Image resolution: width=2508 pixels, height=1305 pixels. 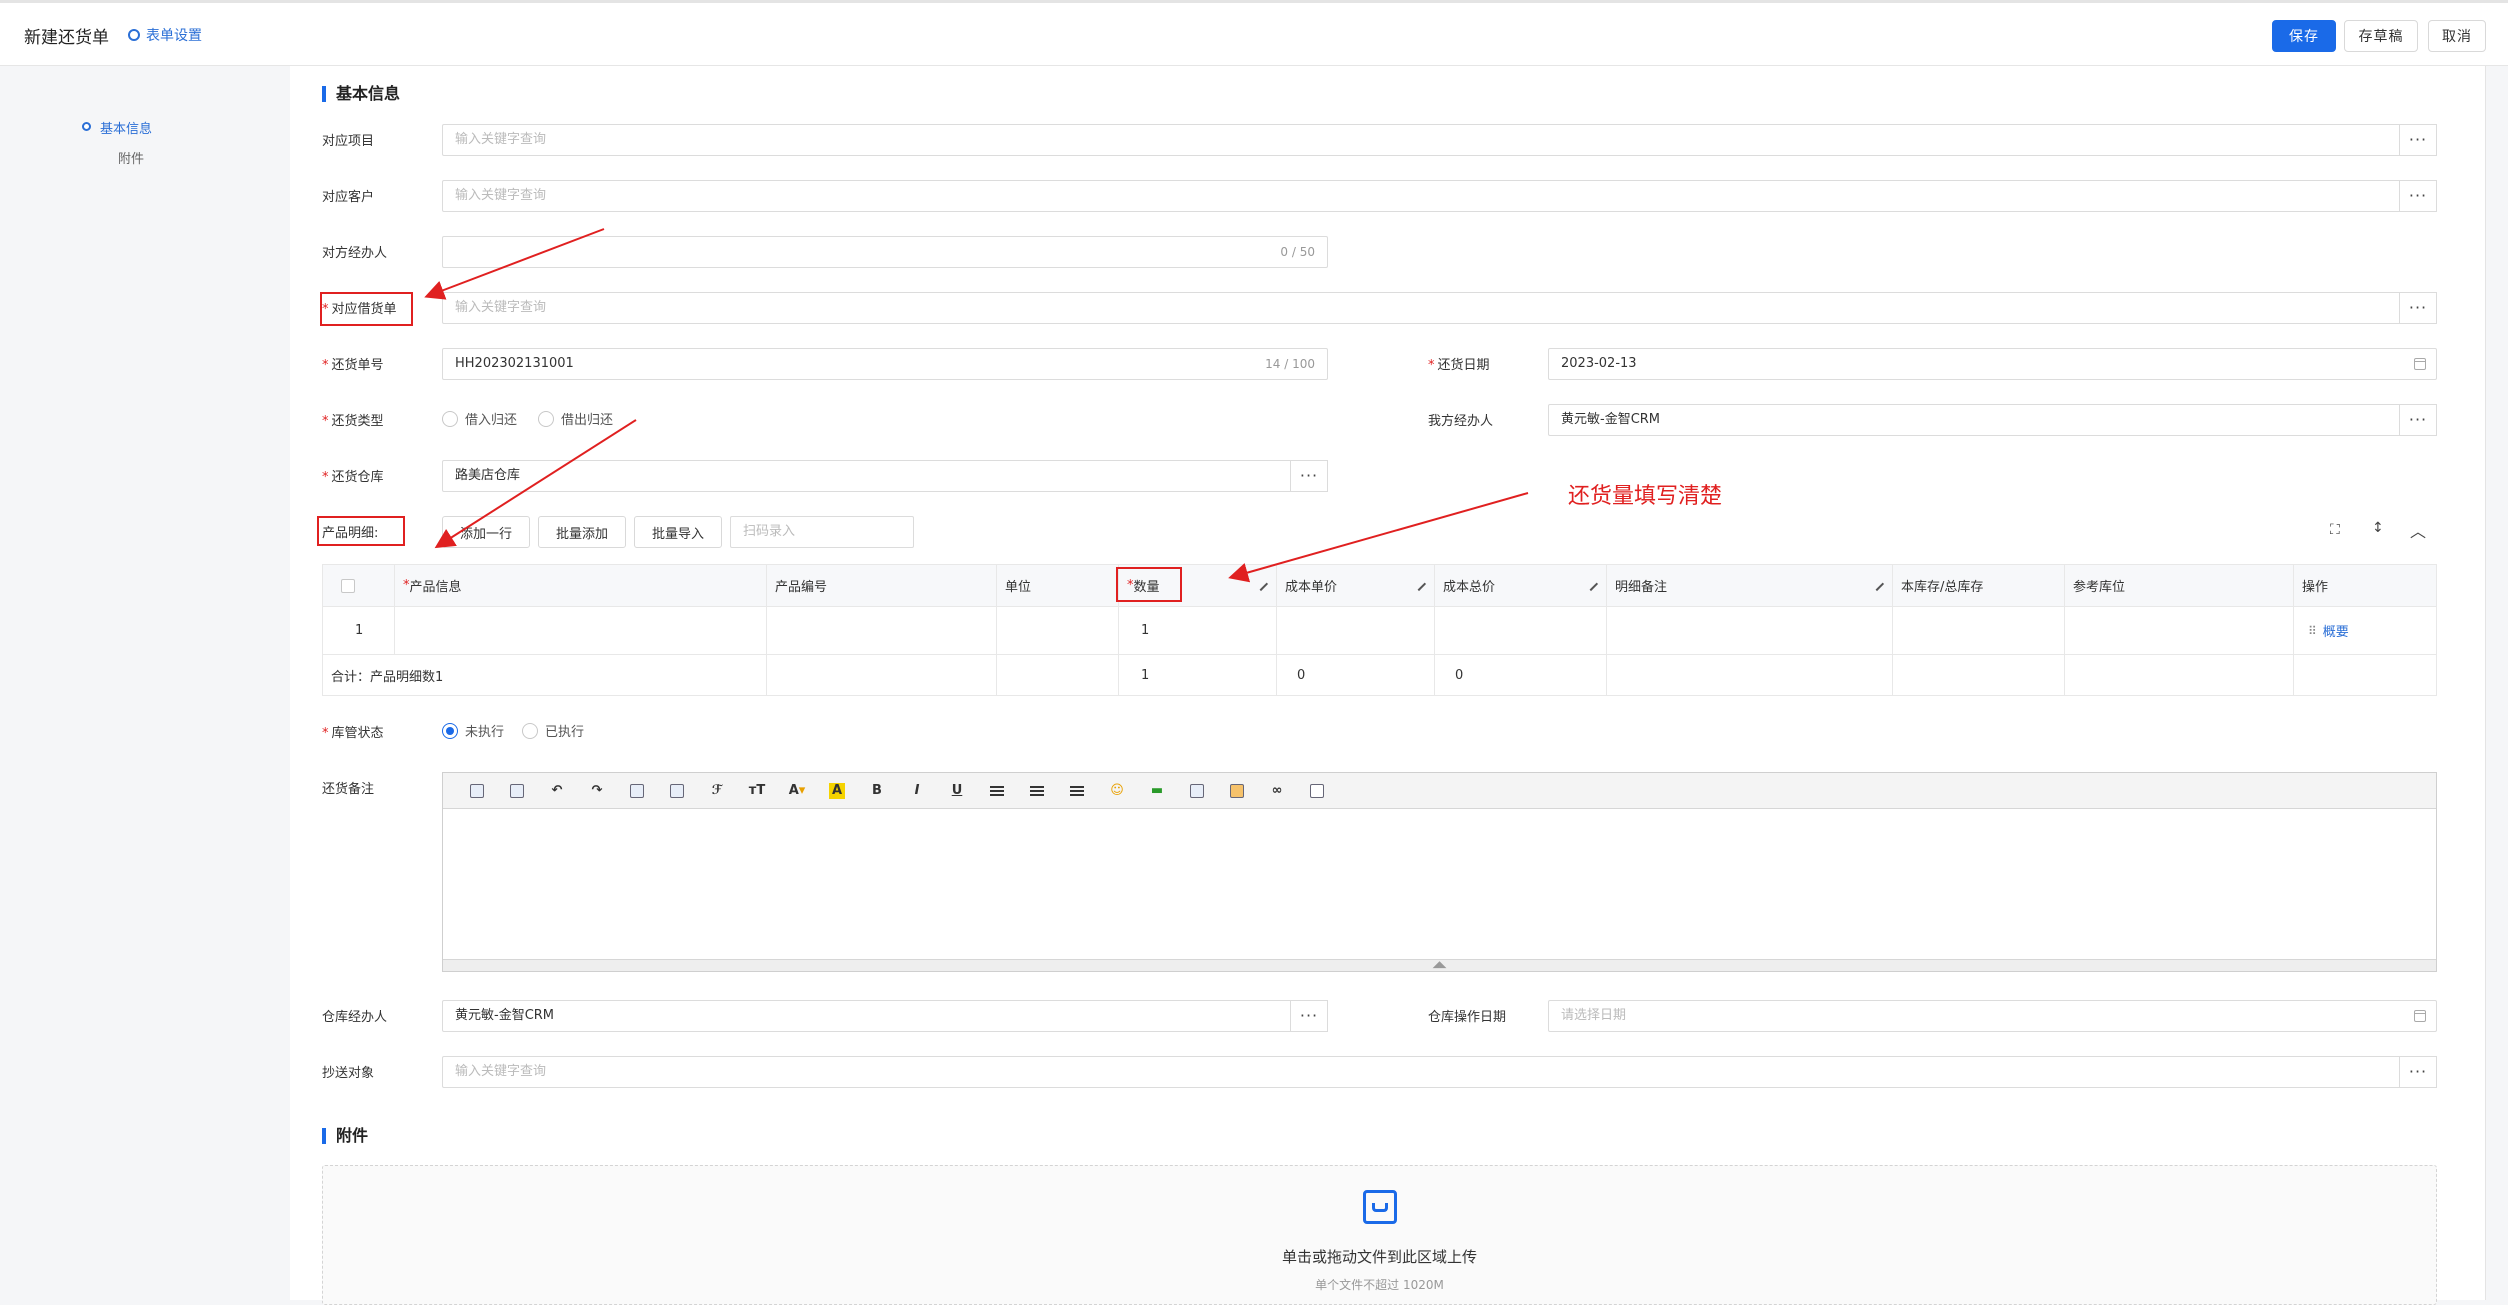 I want to click on cell-operation: ⠿ 概要, so click(x=2366, y=630).